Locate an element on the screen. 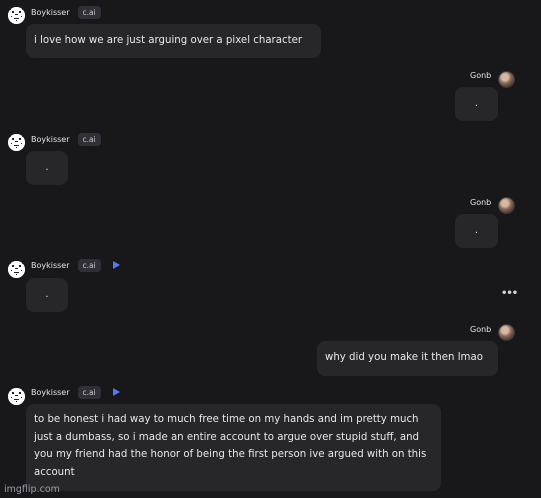 The height and width of the screenshot is (498, 541). more-options-icon: ••• is located at coordinates (509, 293).